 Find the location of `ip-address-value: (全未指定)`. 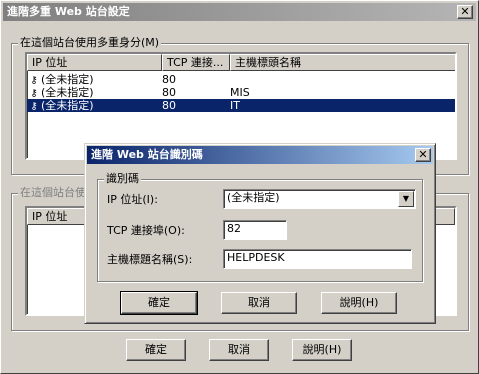

ip-address-value: (全未指定) is located at coordinates (253, 197).